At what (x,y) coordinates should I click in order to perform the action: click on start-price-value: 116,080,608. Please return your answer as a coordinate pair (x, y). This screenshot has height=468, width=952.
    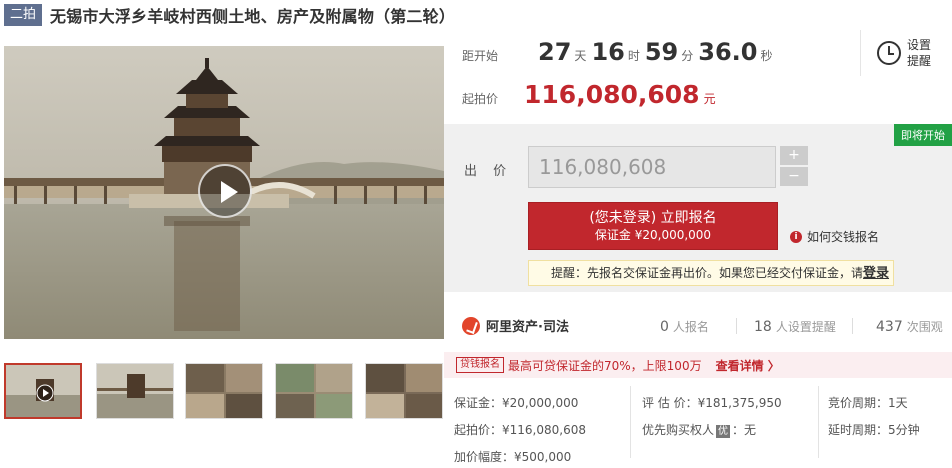
    Looking at the image, I should click on (612, 94).